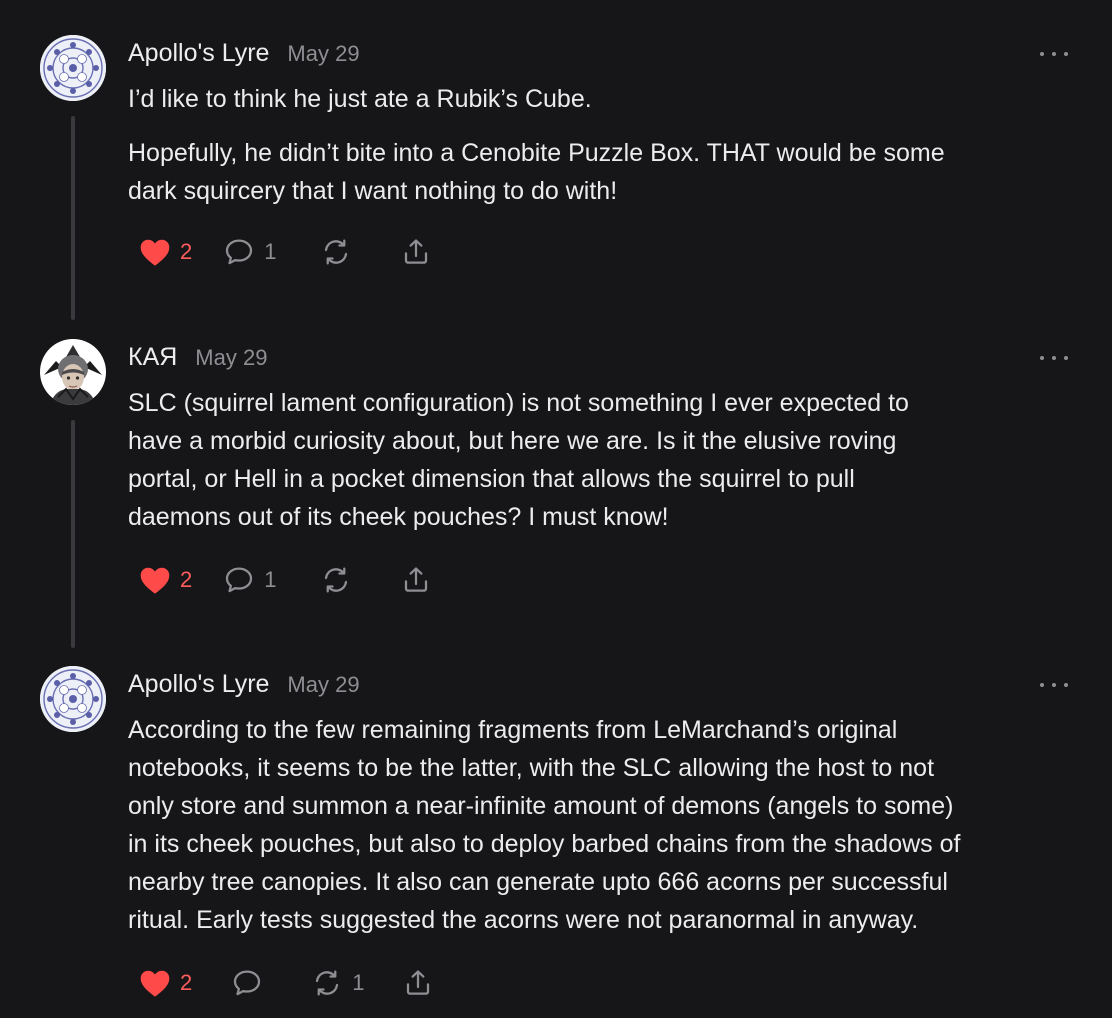 The height and width of the screenshot is (1018, 1112). I want to click on author-name: КАЯ, so click(152, 357).